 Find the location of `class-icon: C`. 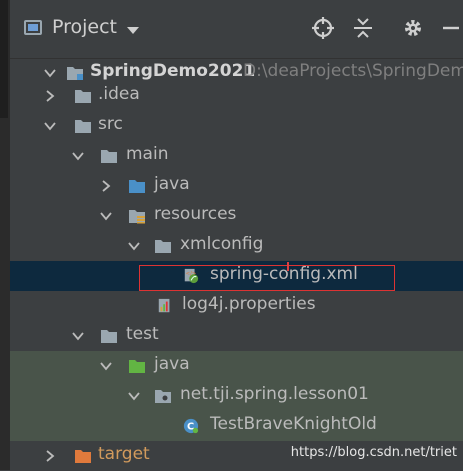

class-icon: C is located at coordinates (191, 426).